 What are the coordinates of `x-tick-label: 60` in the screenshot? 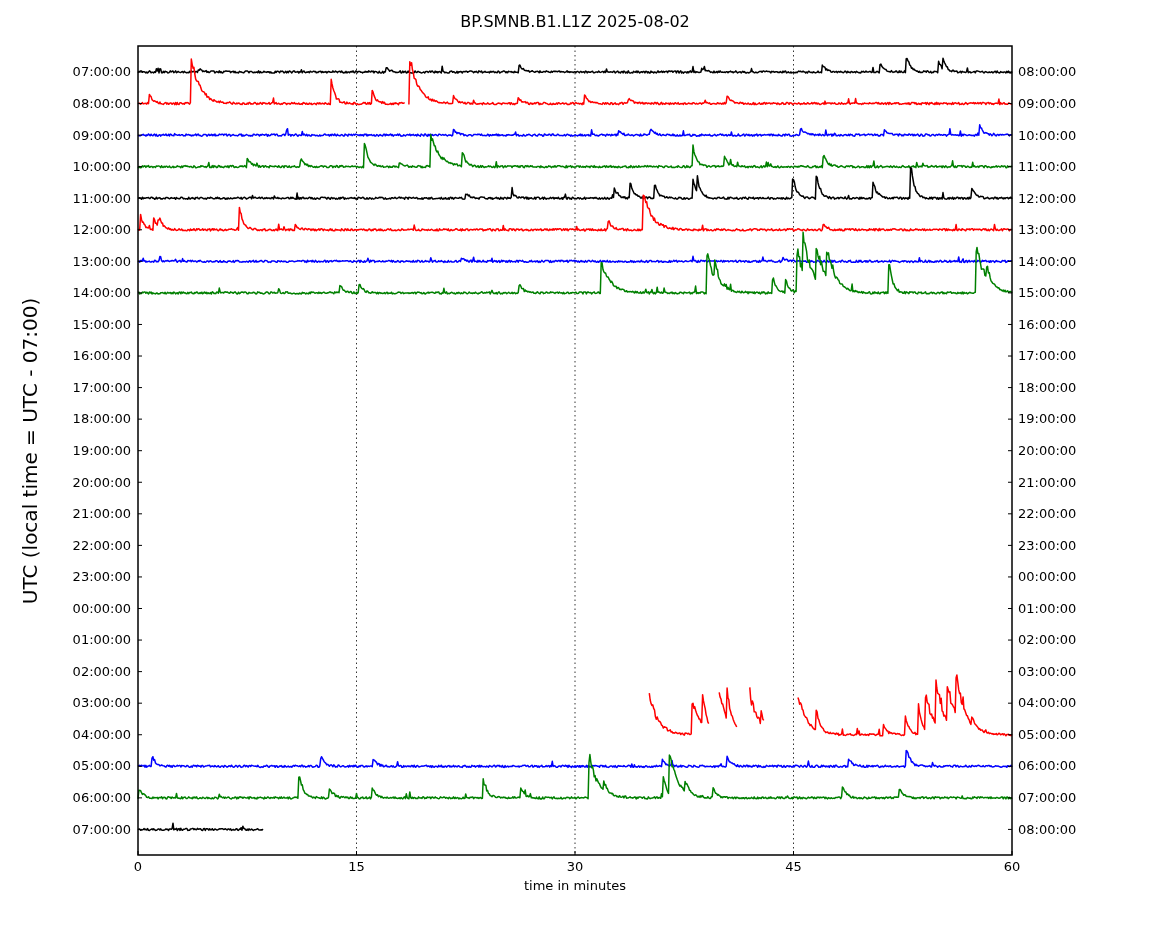 It's located at (1012, 866).